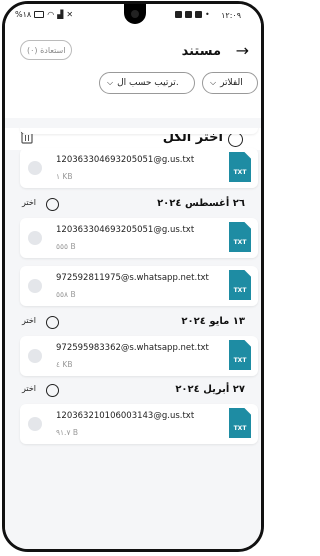 The height and width of the screenshot is (556, 320). I want to click on camera-notch, so click(135, 14).